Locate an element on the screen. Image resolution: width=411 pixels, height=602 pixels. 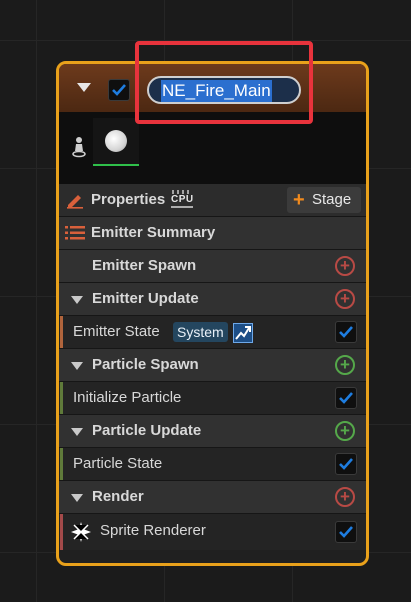
pencil-icon is located at coordinates (75, 202).